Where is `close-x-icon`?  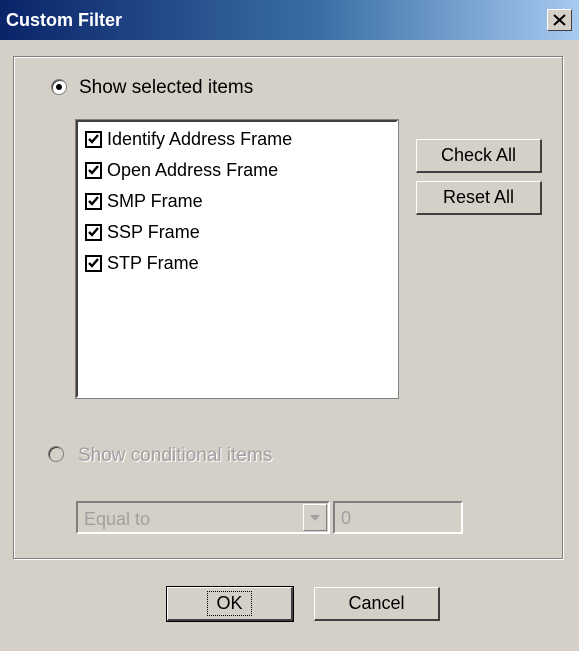
close-x-icon is located at coordinates (559, 20).